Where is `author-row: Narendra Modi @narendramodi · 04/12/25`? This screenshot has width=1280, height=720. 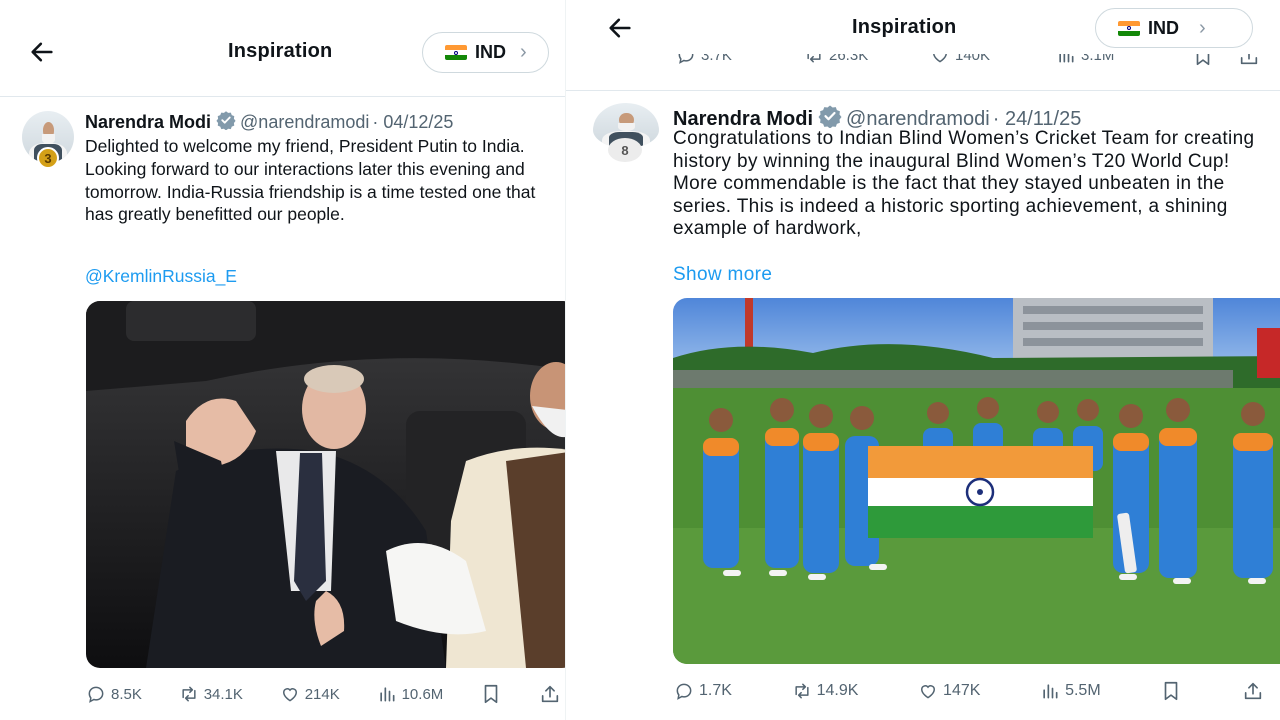
author-row: Narendra Modi @narendramodi · 04/12/25 is located at coordinates (269, 122).